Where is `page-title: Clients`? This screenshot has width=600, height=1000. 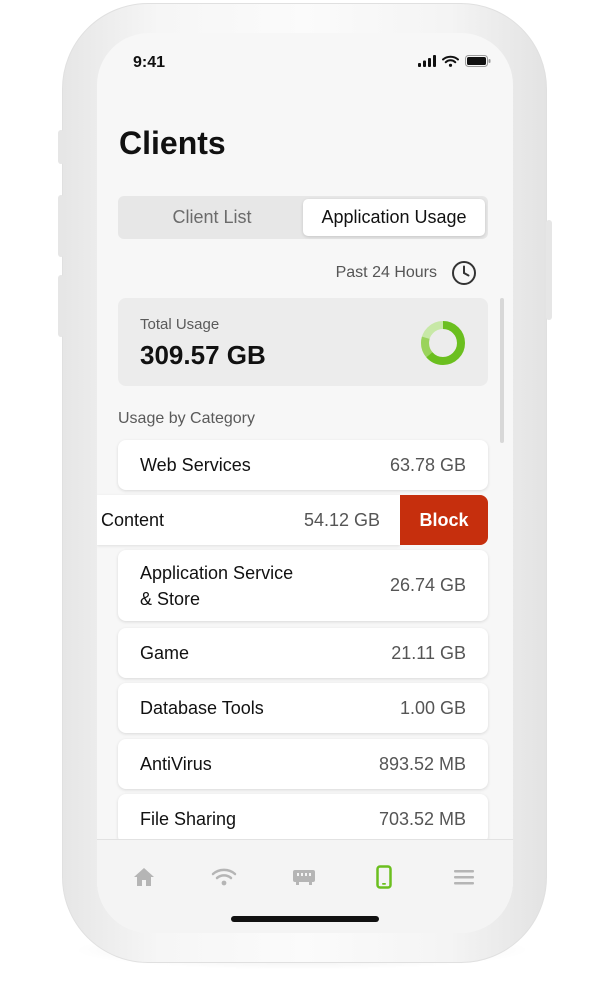
page-title: Clients is located at coordinates (172, 143).